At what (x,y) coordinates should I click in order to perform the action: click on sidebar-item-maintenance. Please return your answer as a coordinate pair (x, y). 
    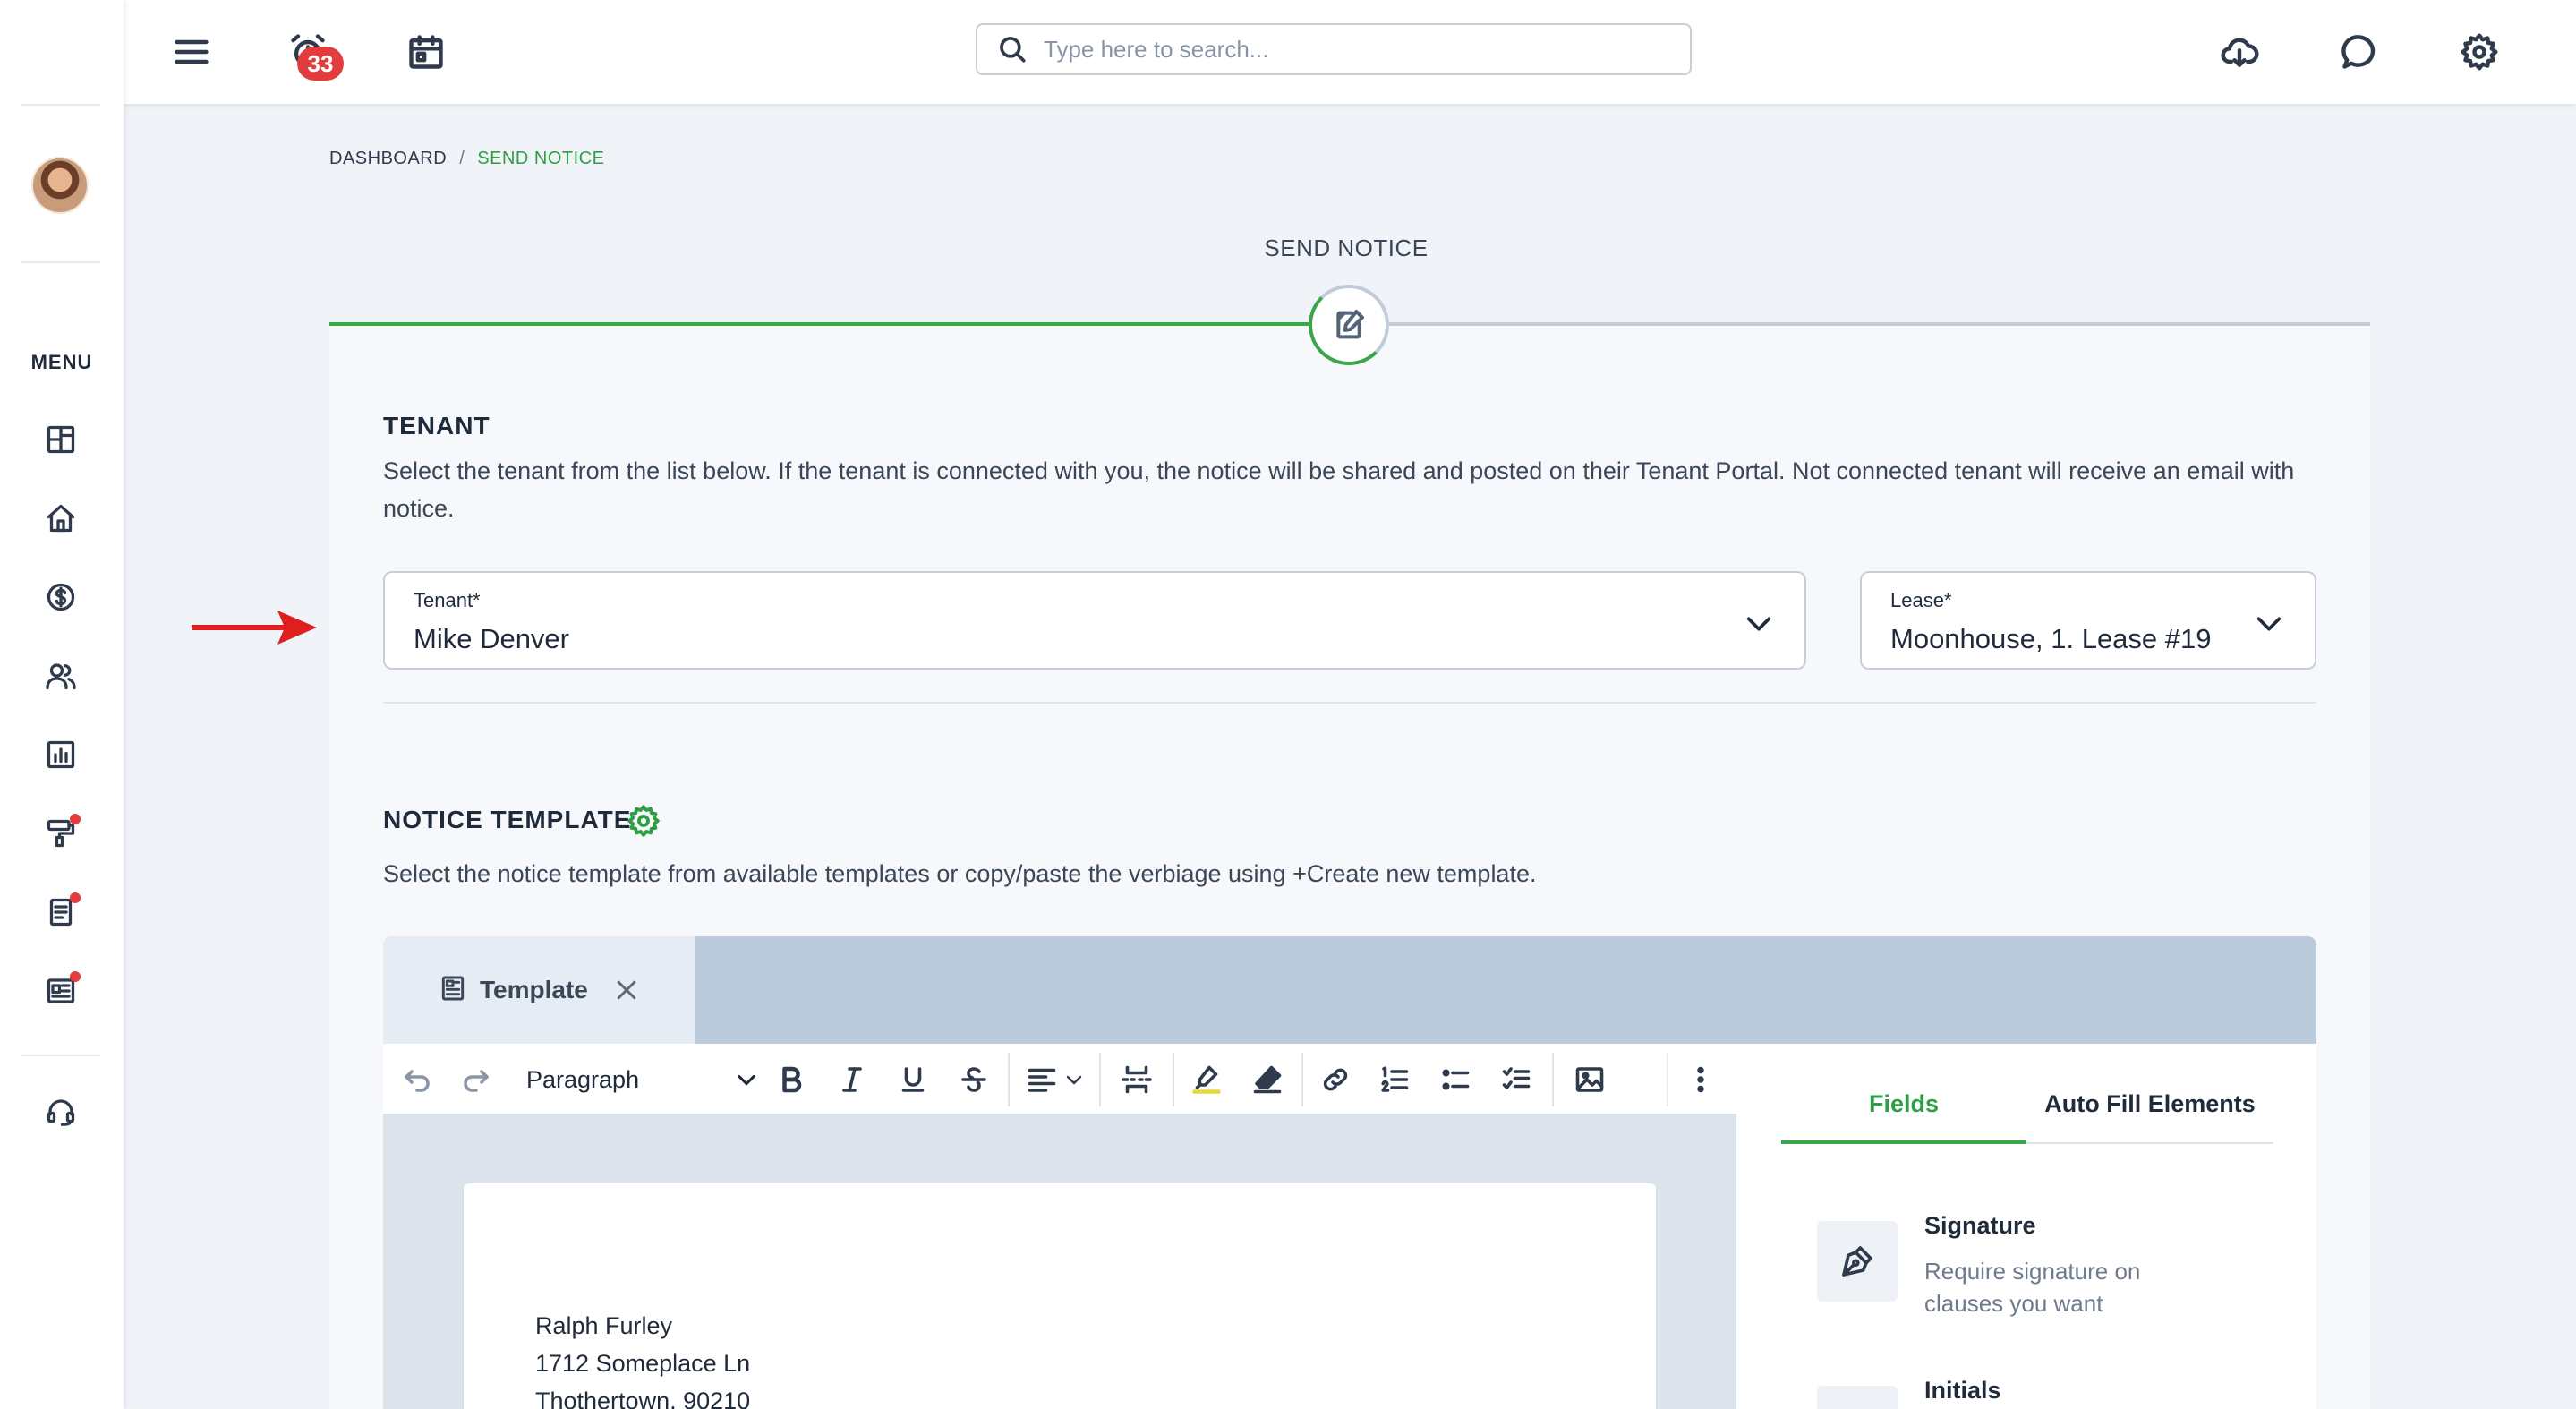
    Looking at the image, I should click on (60, 833).